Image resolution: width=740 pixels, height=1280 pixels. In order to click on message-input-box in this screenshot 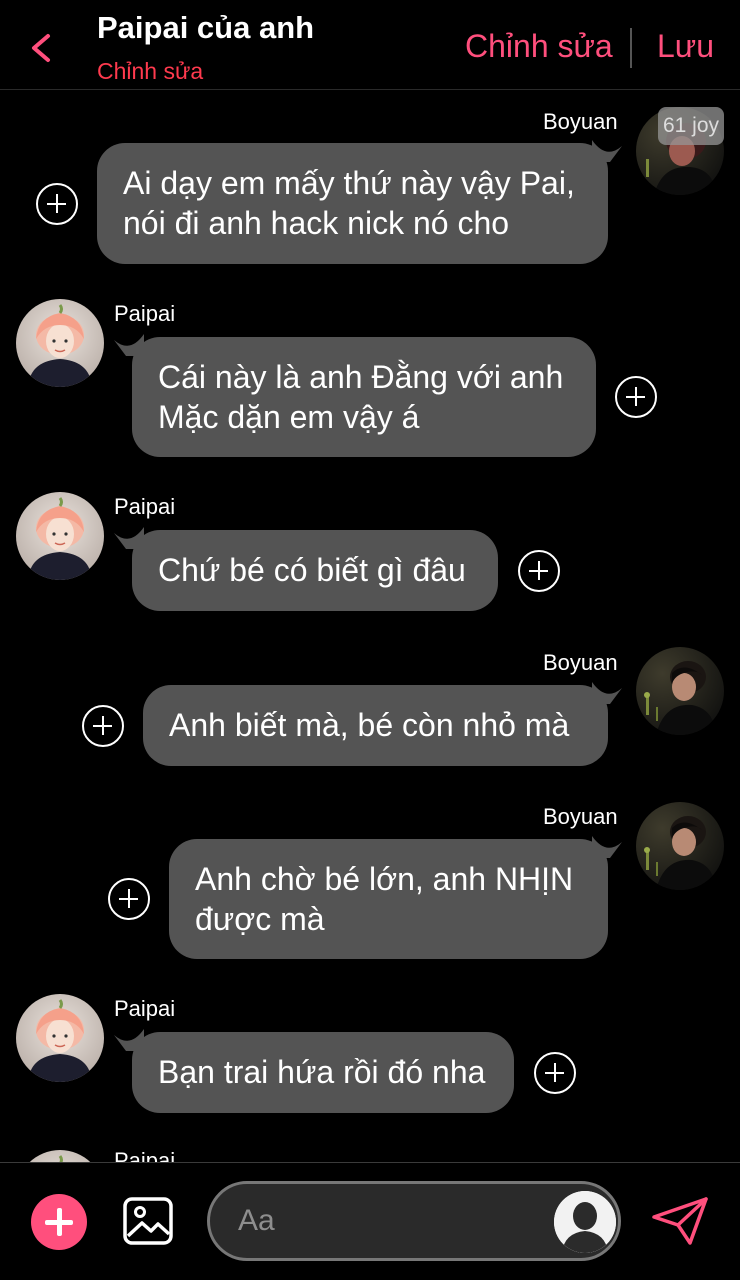, I will do `click(414, 1221)`.